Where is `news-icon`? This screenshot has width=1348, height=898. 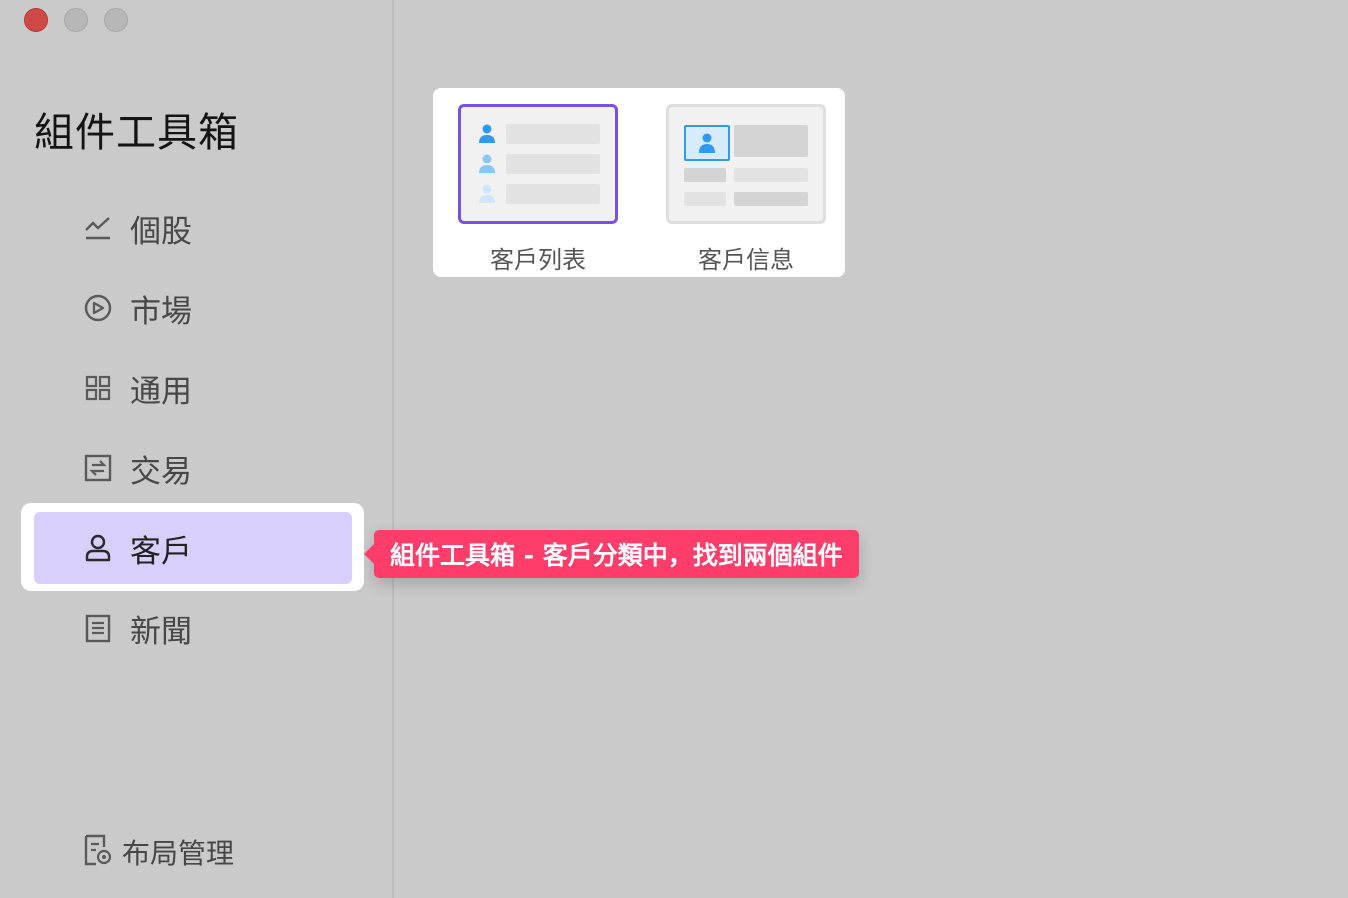
news-icon is located at coordinates (98, 628).